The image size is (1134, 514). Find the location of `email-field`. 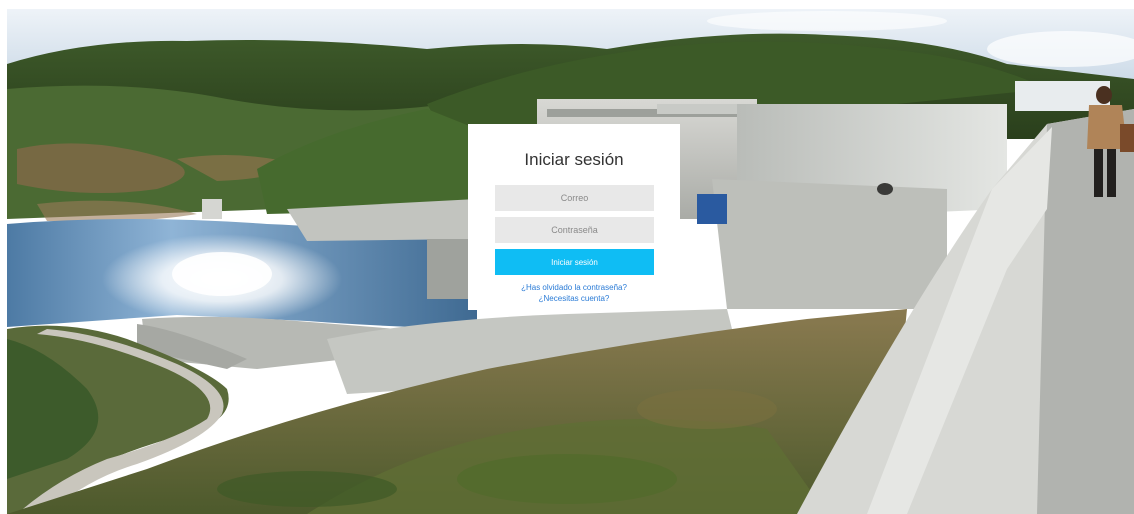

email-field is located at coordinates (574, 198).